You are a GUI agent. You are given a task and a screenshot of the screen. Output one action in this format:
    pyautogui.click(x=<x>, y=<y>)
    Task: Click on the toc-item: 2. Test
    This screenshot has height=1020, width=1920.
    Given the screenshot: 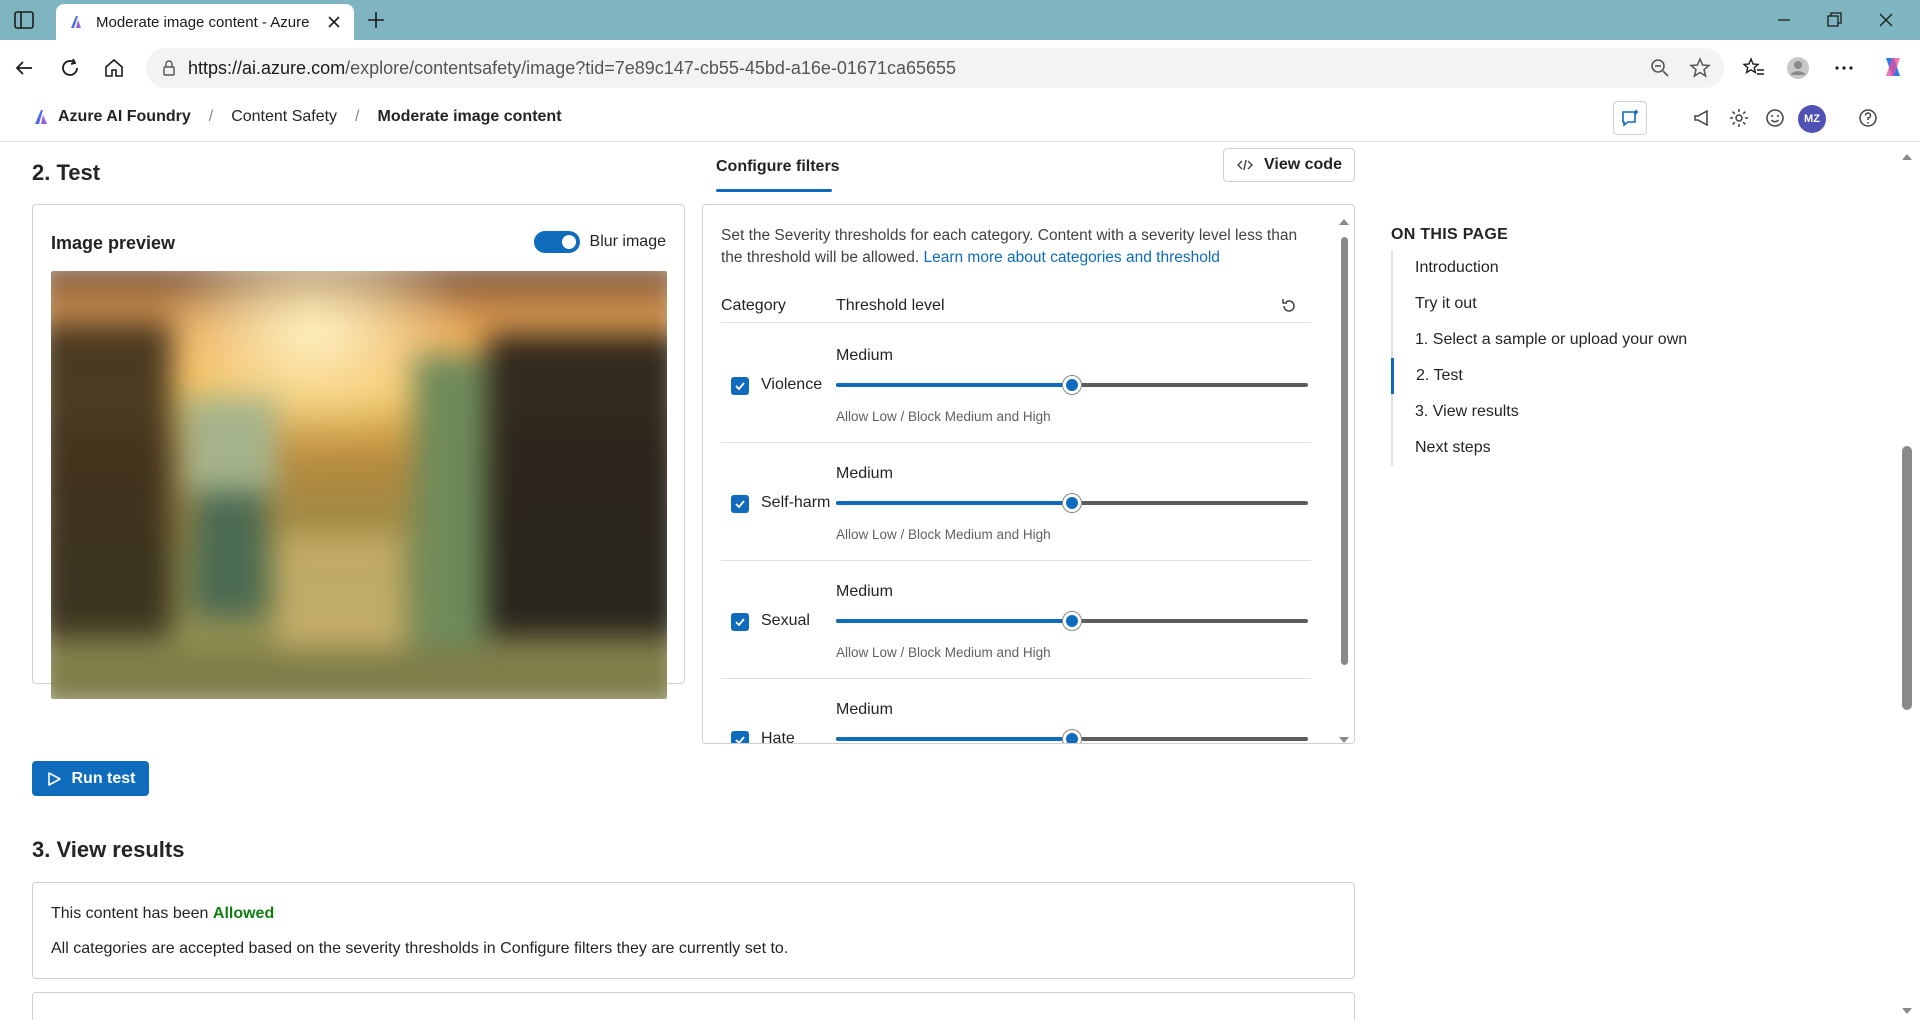 What is the action you would take?
    pyautogui.click(x=1591, y=376)
    